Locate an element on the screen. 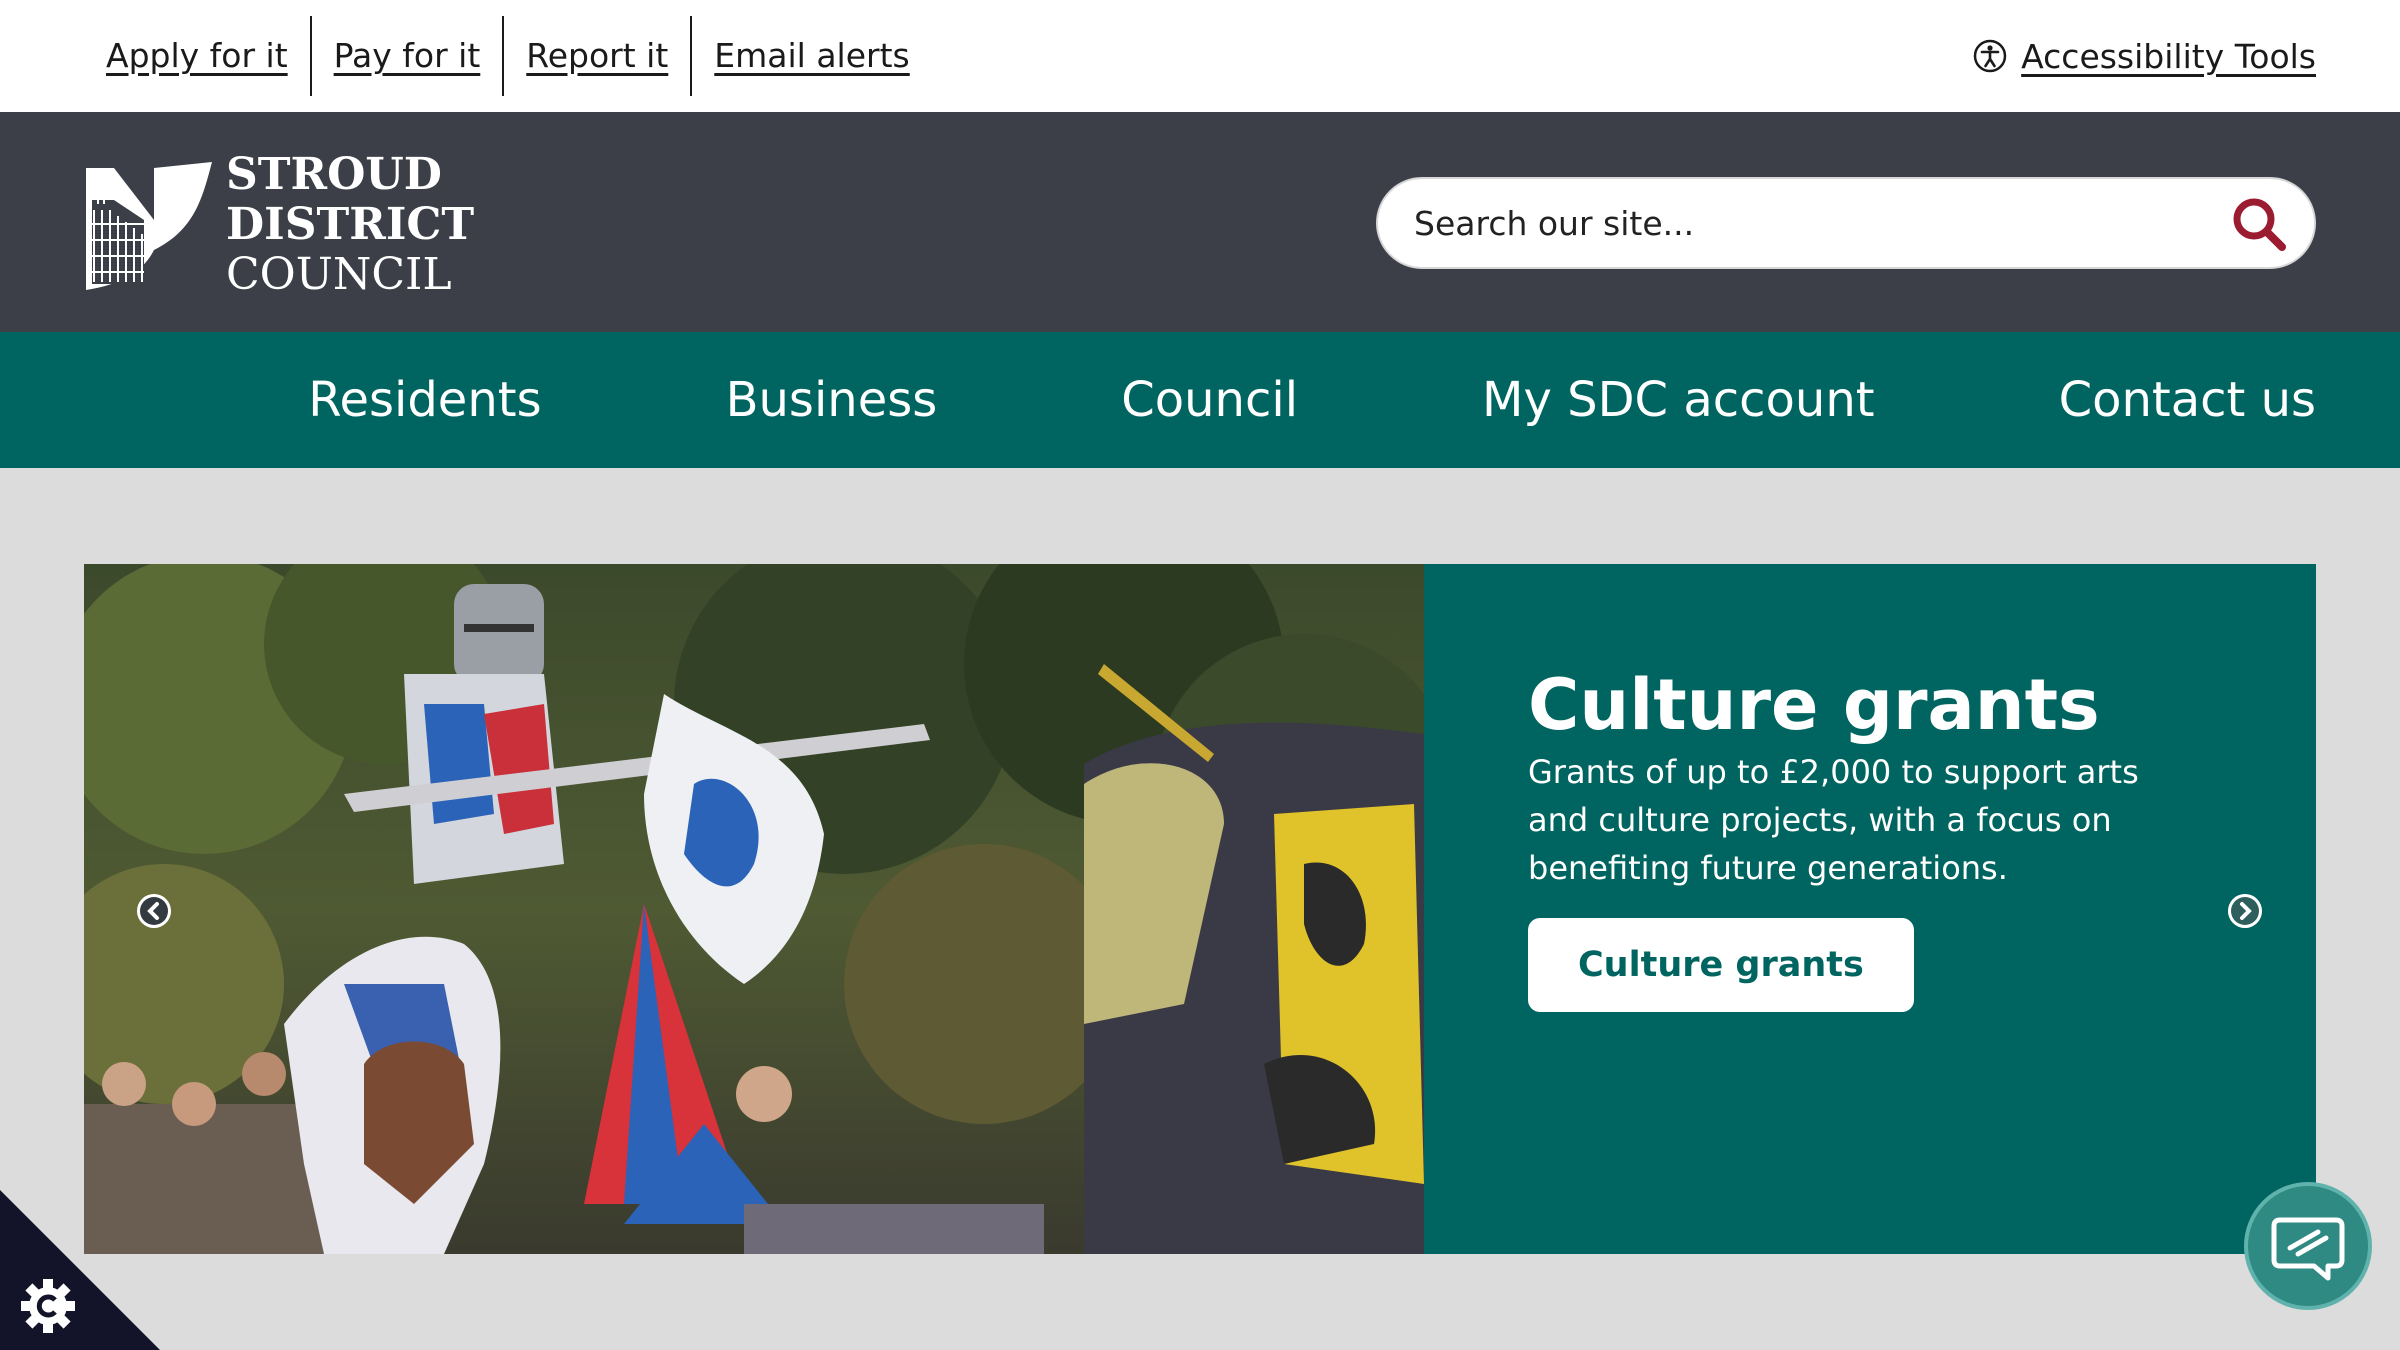 The image size is (2400, 1350). site-logo: STROUD DISTRICT COUNCIL is located at coordinates (279, 225).